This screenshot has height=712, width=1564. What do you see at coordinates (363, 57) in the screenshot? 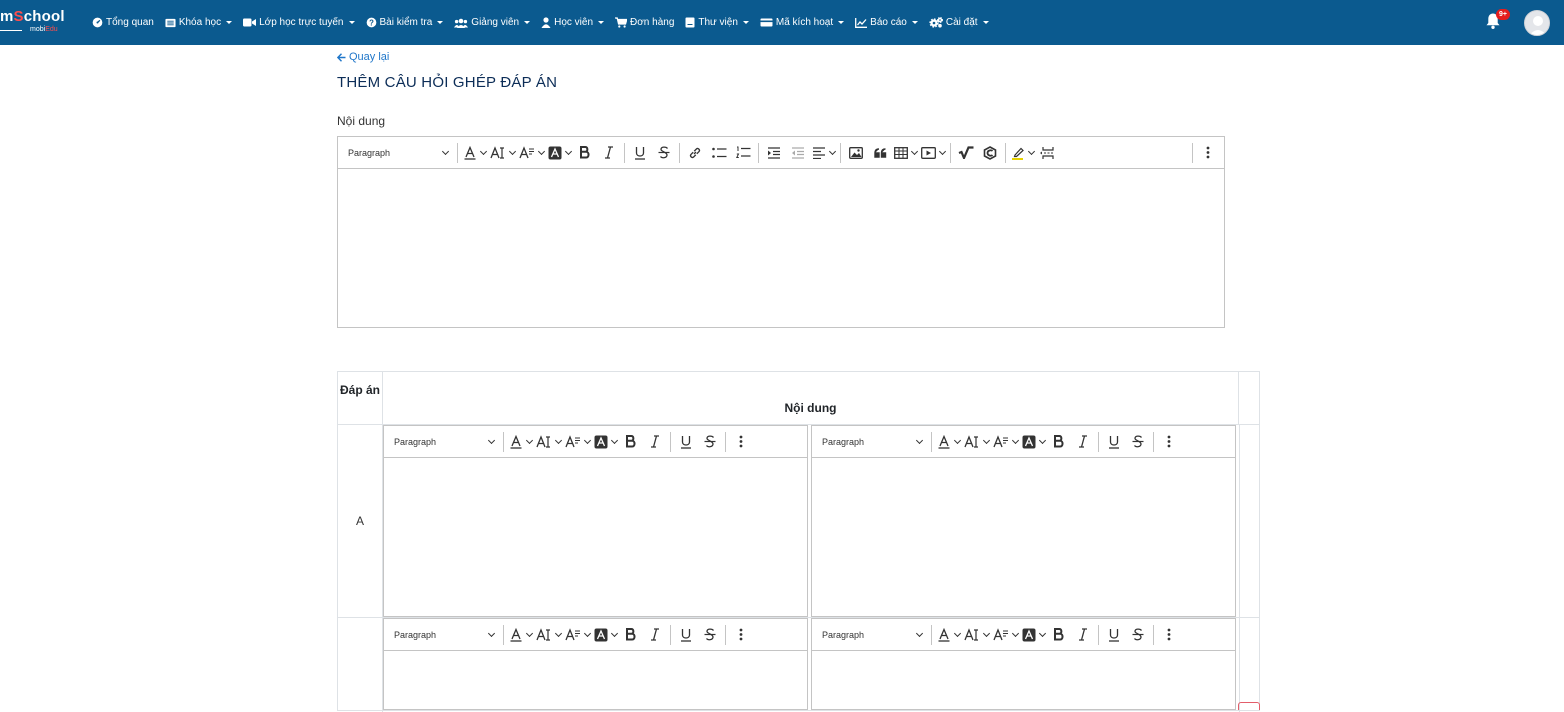
I see `back-link: Quay lại` at bounding box center [363, 57].